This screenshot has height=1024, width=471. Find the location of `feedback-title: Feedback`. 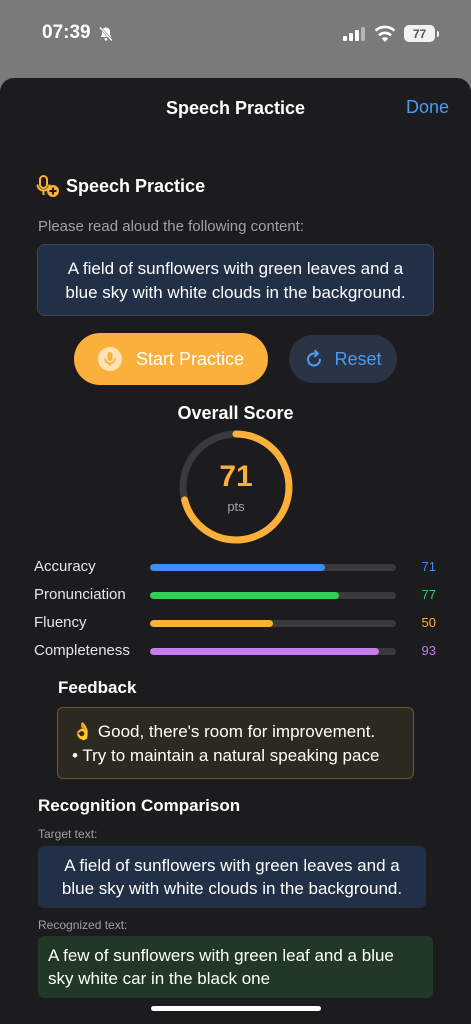

feedback-title: Feedback is located at coordinates (97, 687).